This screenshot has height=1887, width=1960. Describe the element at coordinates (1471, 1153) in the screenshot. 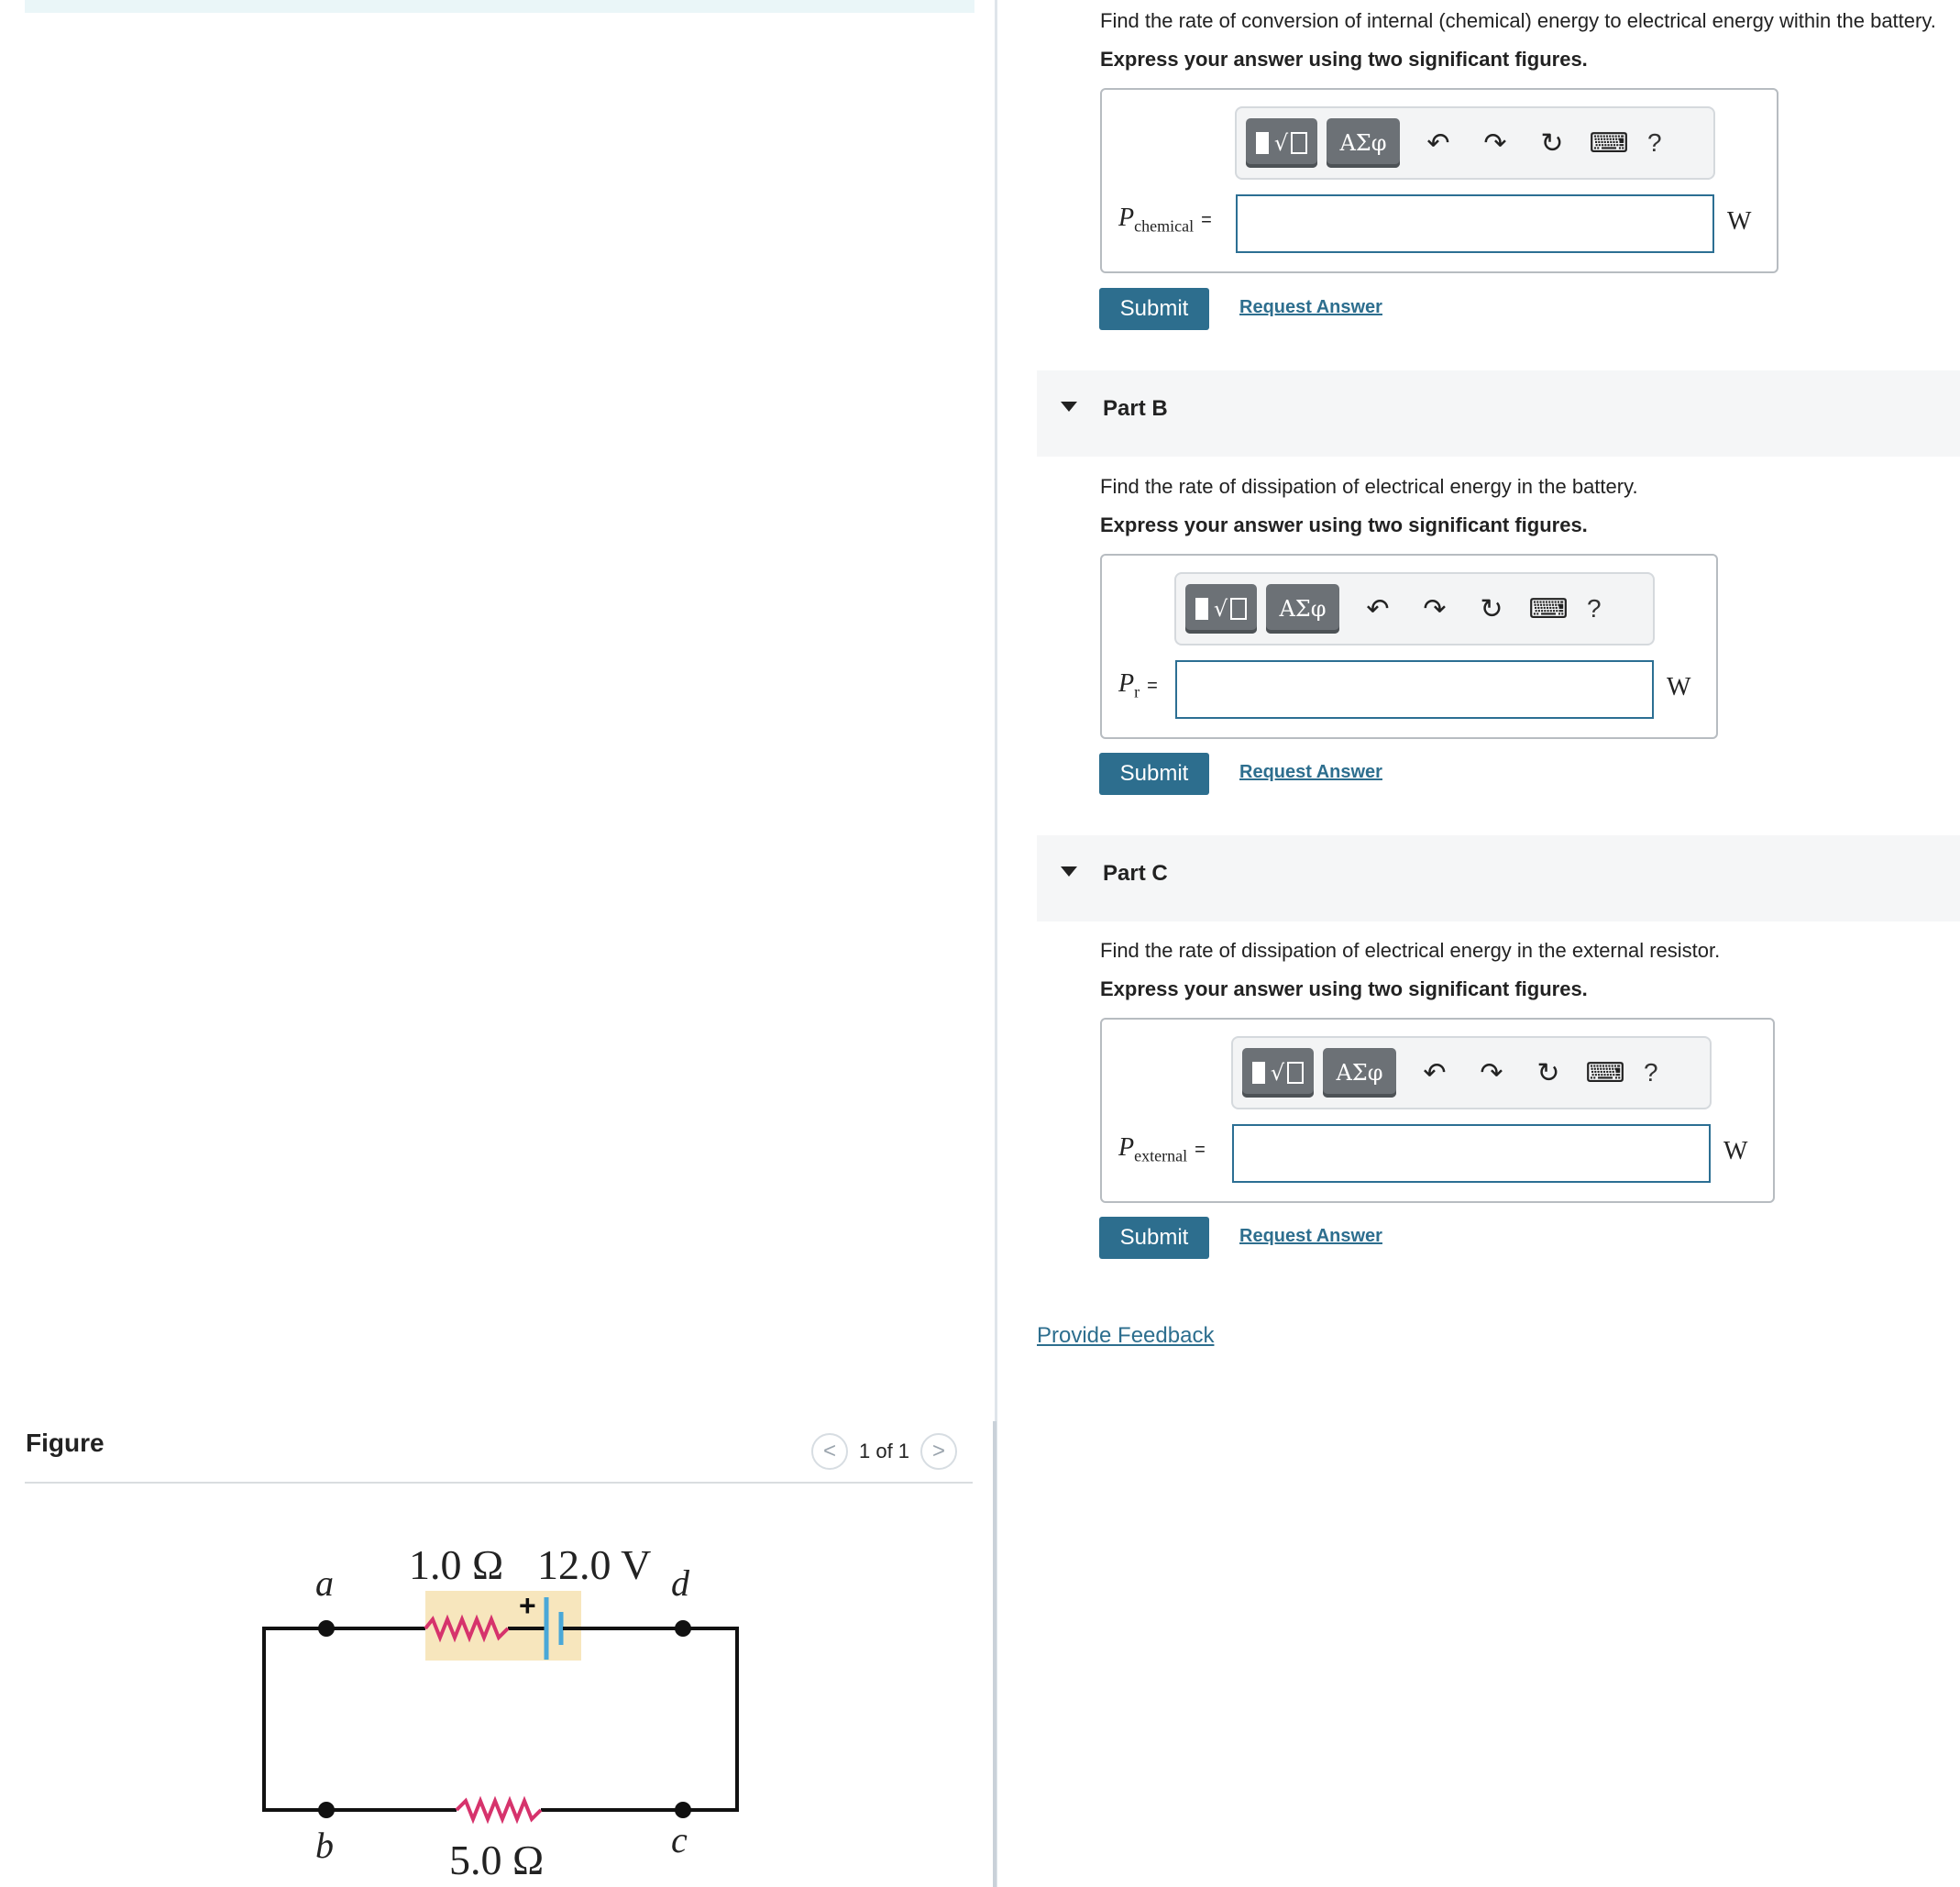

I see `part-c-answer-input` at that location.